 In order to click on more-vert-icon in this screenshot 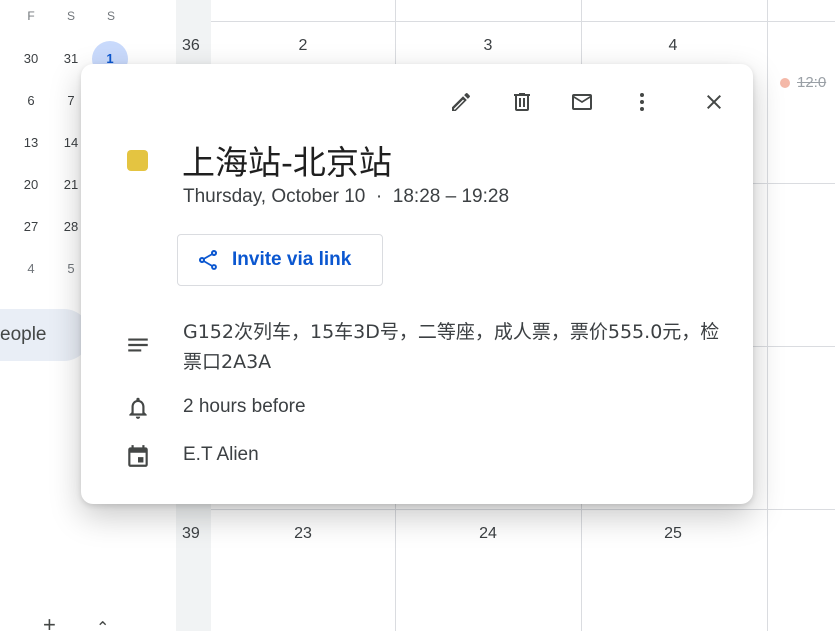, I will do `click(642, 102)`.